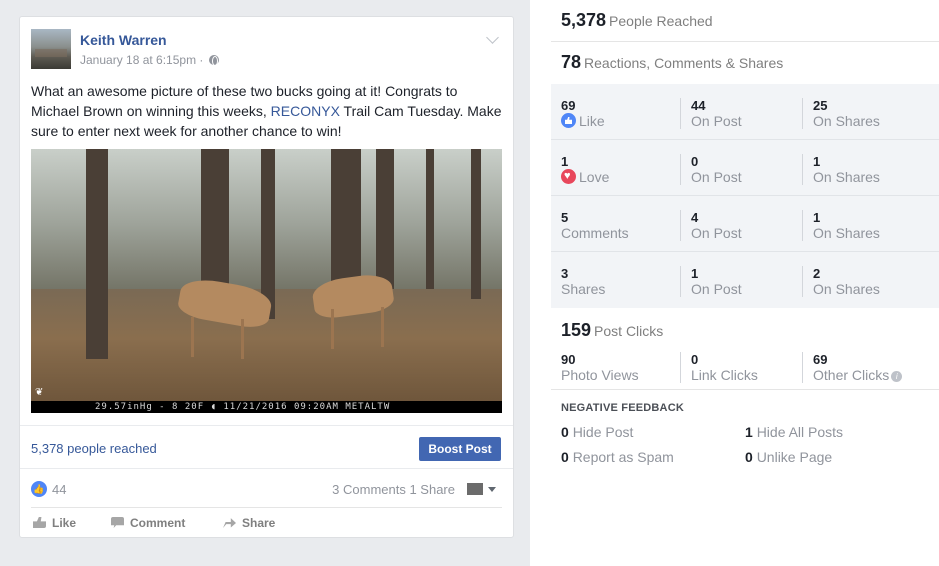  I want to click on share-label: Share, so click(259, 523).